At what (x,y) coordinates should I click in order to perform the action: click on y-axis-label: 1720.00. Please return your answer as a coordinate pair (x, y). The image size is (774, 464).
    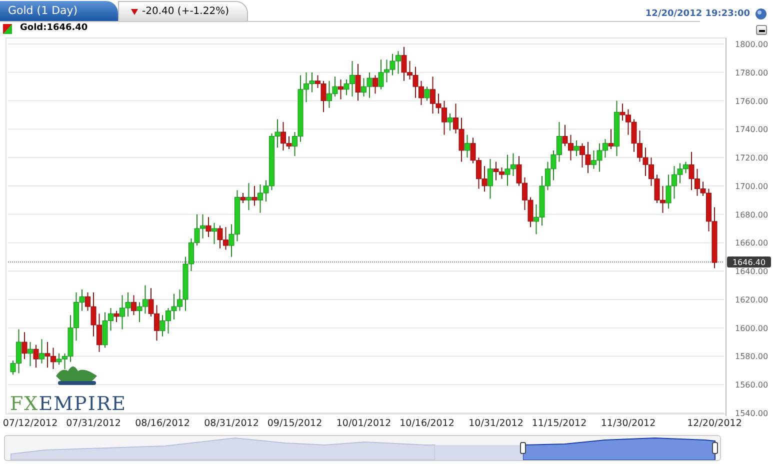
    Looking at the image, I should click on (751, 158).